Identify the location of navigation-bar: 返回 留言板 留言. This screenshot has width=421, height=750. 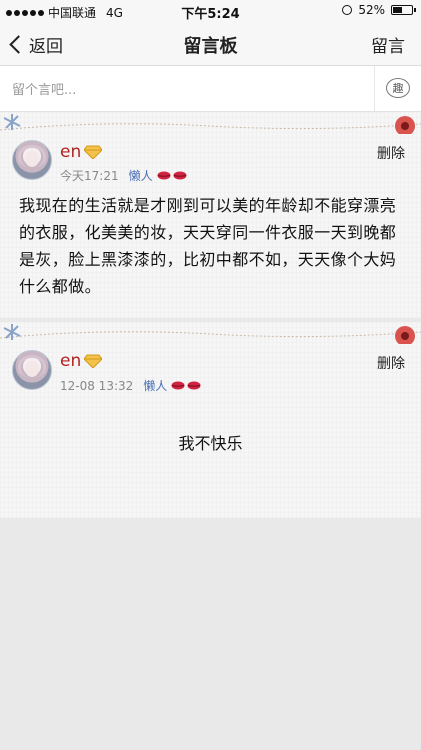
(210, 44).